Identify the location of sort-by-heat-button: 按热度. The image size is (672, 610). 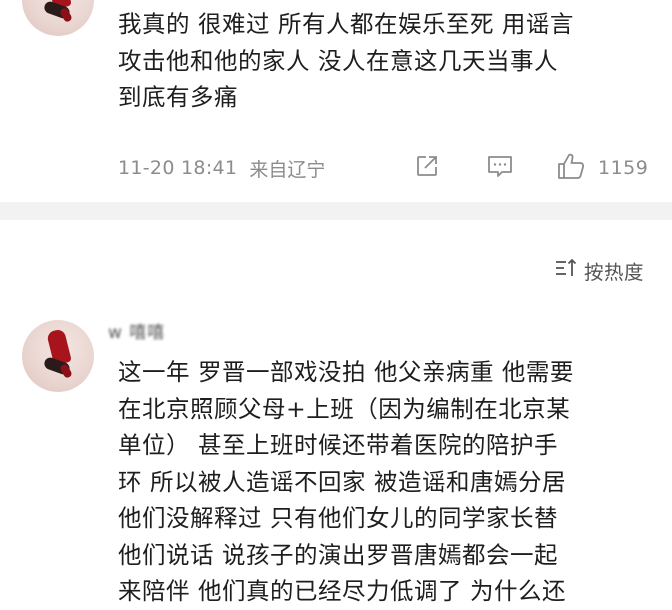
(599, 270).